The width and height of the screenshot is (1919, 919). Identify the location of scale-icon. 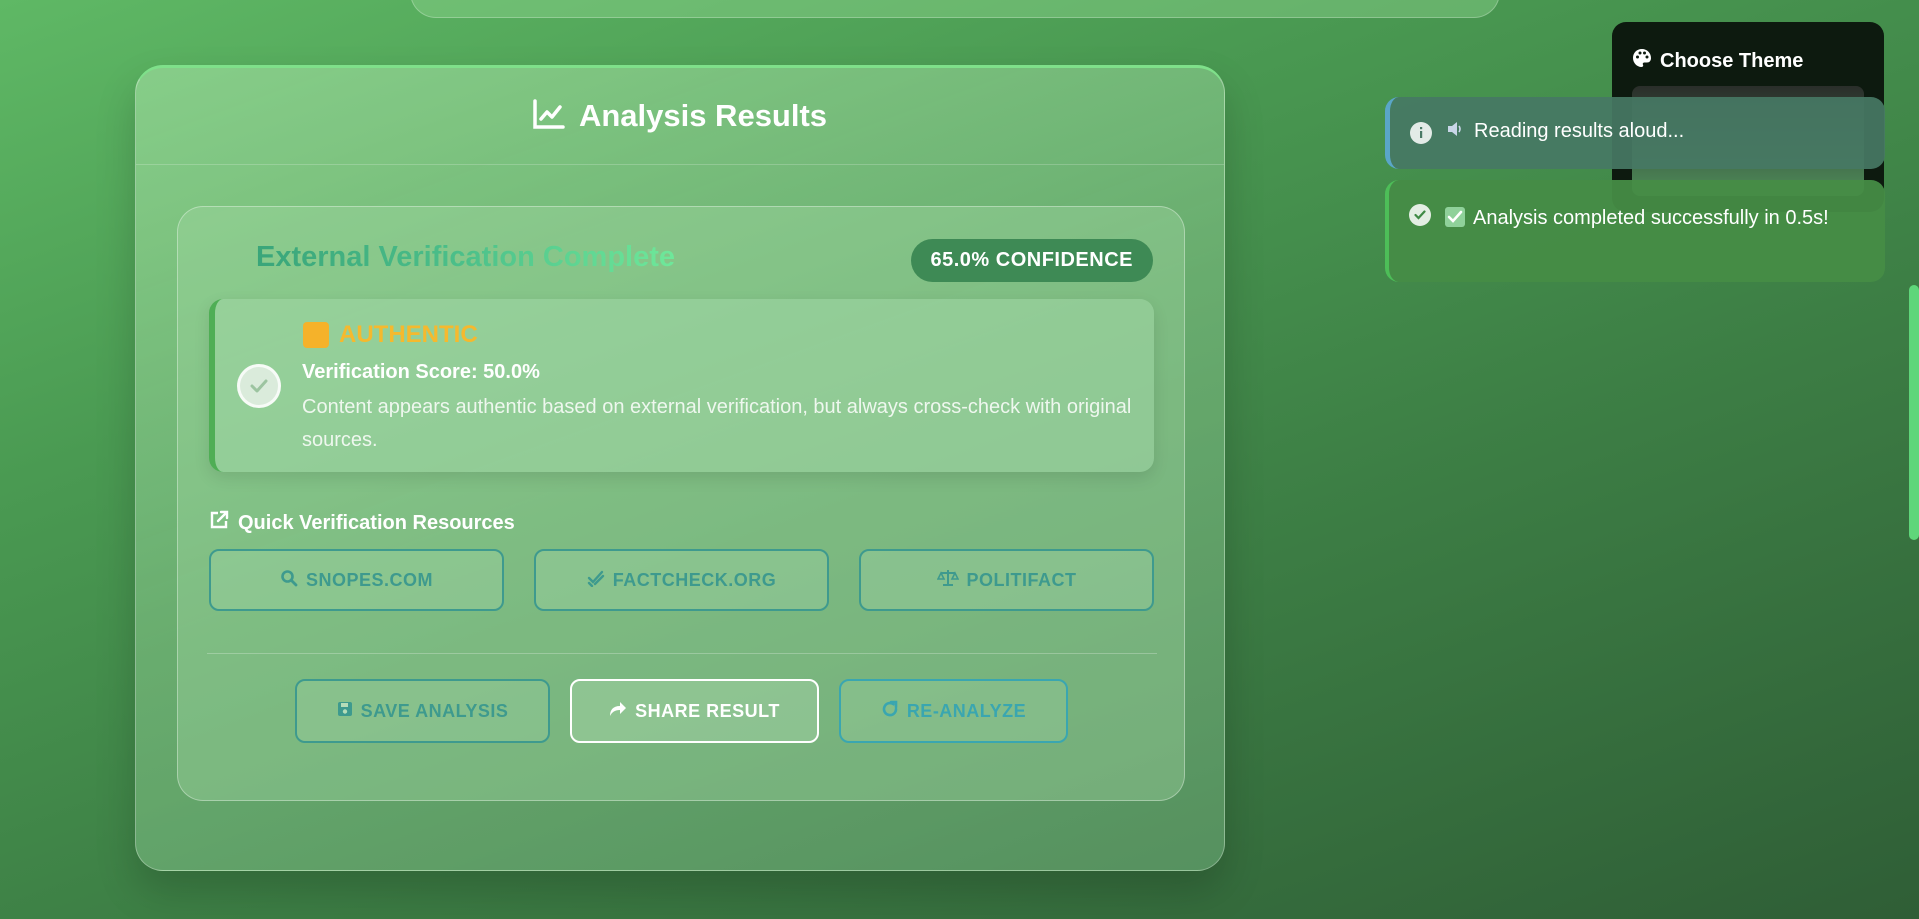
(947, 580).